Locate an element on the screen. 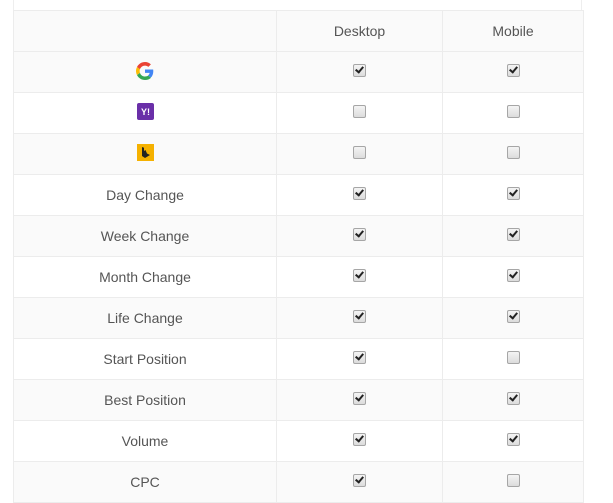 Image resolution: width=613 pixels, height=503 pixels. row-label: CPC is located at coordinates (145, 482).